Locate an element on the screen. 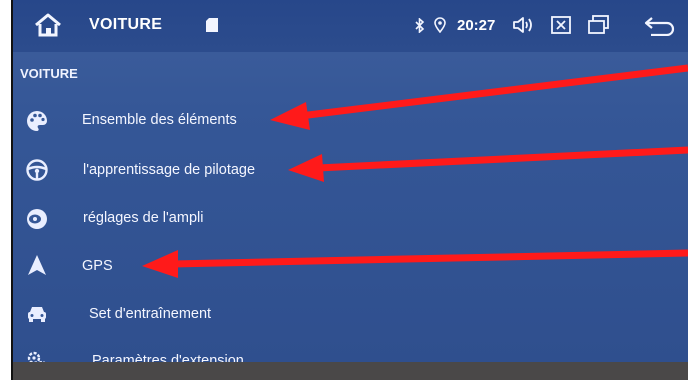  status-bar: VOITURE 20:27 is located at coordinates (350, 26).